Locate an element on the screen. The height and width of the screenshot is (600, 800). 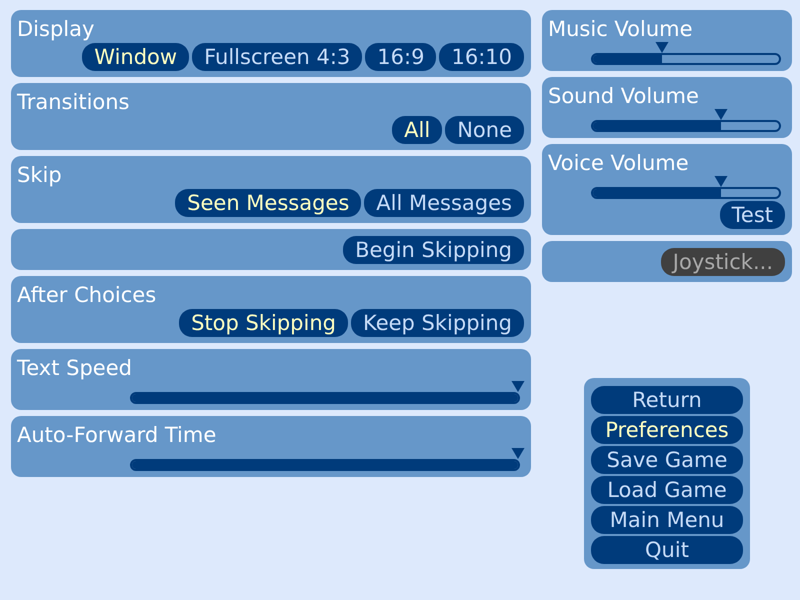
menu-button: Quit is located at coordinates (667, 550).